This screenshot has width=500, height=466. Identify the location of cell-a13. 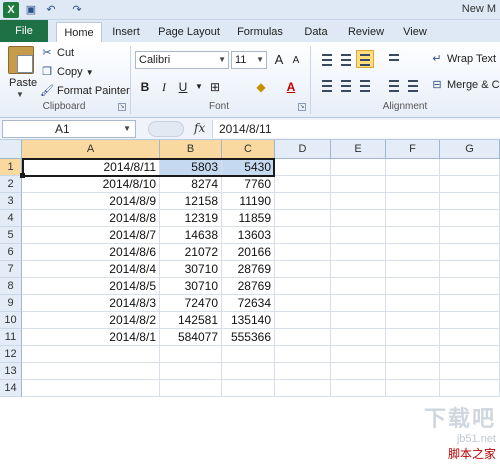
(91, 371).